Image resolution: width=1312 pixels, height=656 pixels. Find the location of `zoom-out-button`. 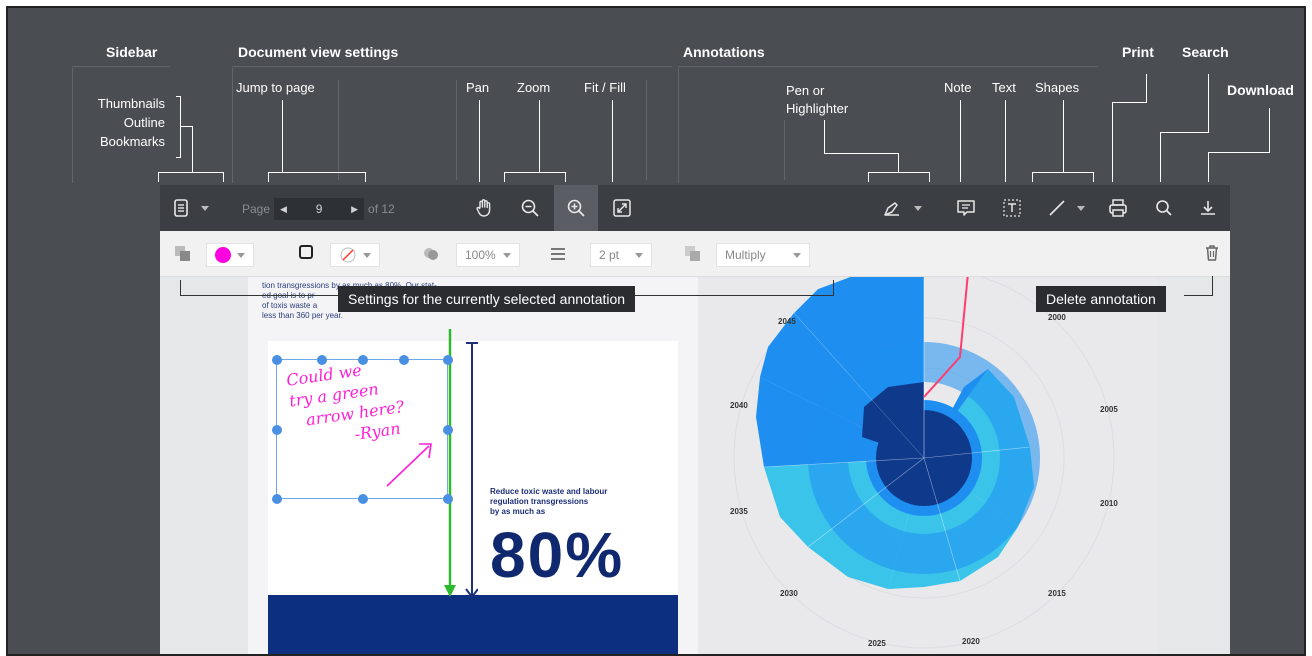

zoom-out-button is located at coordinates (530, 208).